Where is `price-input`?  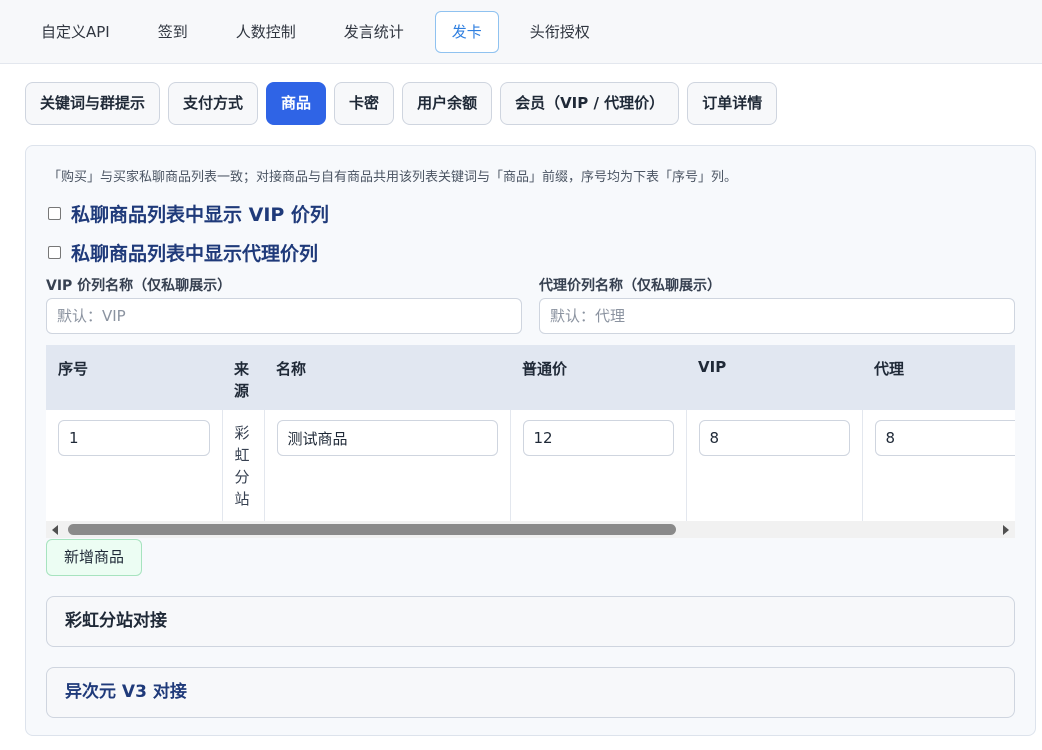
price-input is located at coordinates (598, 438).